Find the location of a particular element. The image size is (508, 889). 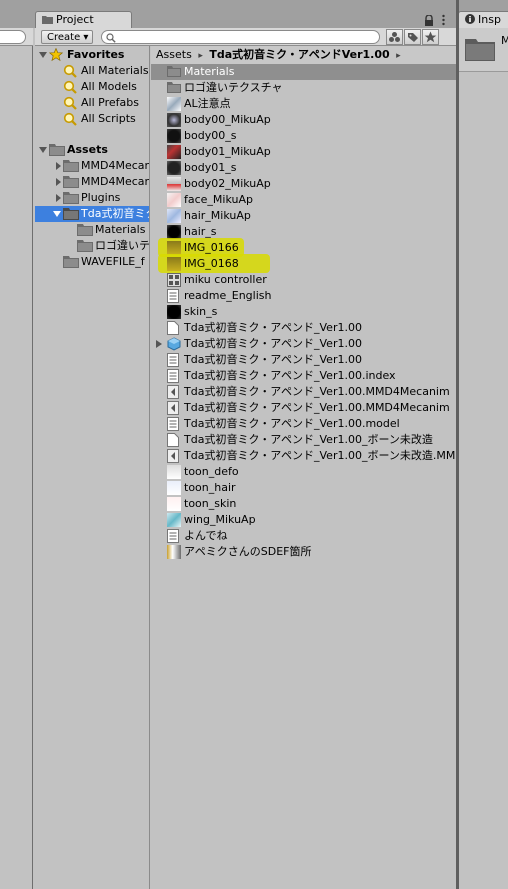

assets-header: Assets is located at coordinates (92, 150).